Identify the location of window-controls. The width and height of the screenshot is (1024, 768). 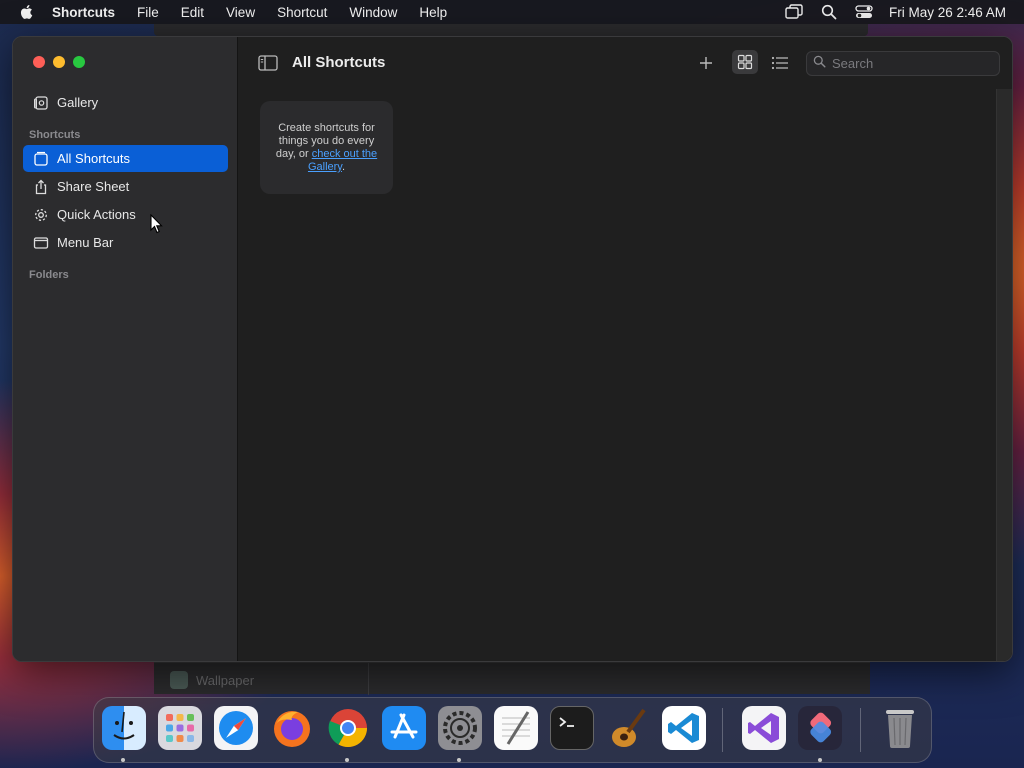
(63, 62).